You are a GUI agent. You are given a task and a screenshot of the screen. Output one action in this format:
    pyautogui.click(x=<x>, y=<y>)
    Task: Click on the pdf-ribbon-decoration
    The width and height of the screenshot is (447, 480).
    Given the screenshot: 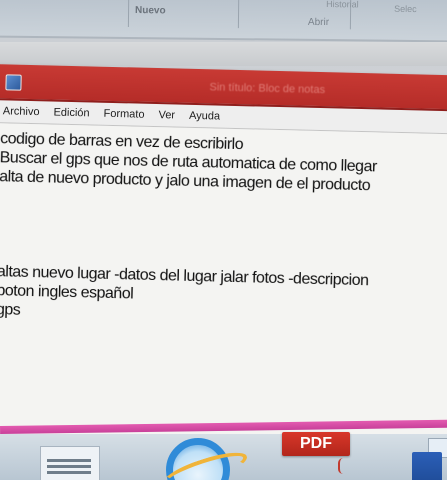 What is the action you would take?
    pyautogui.click(x=343, y=466)
    